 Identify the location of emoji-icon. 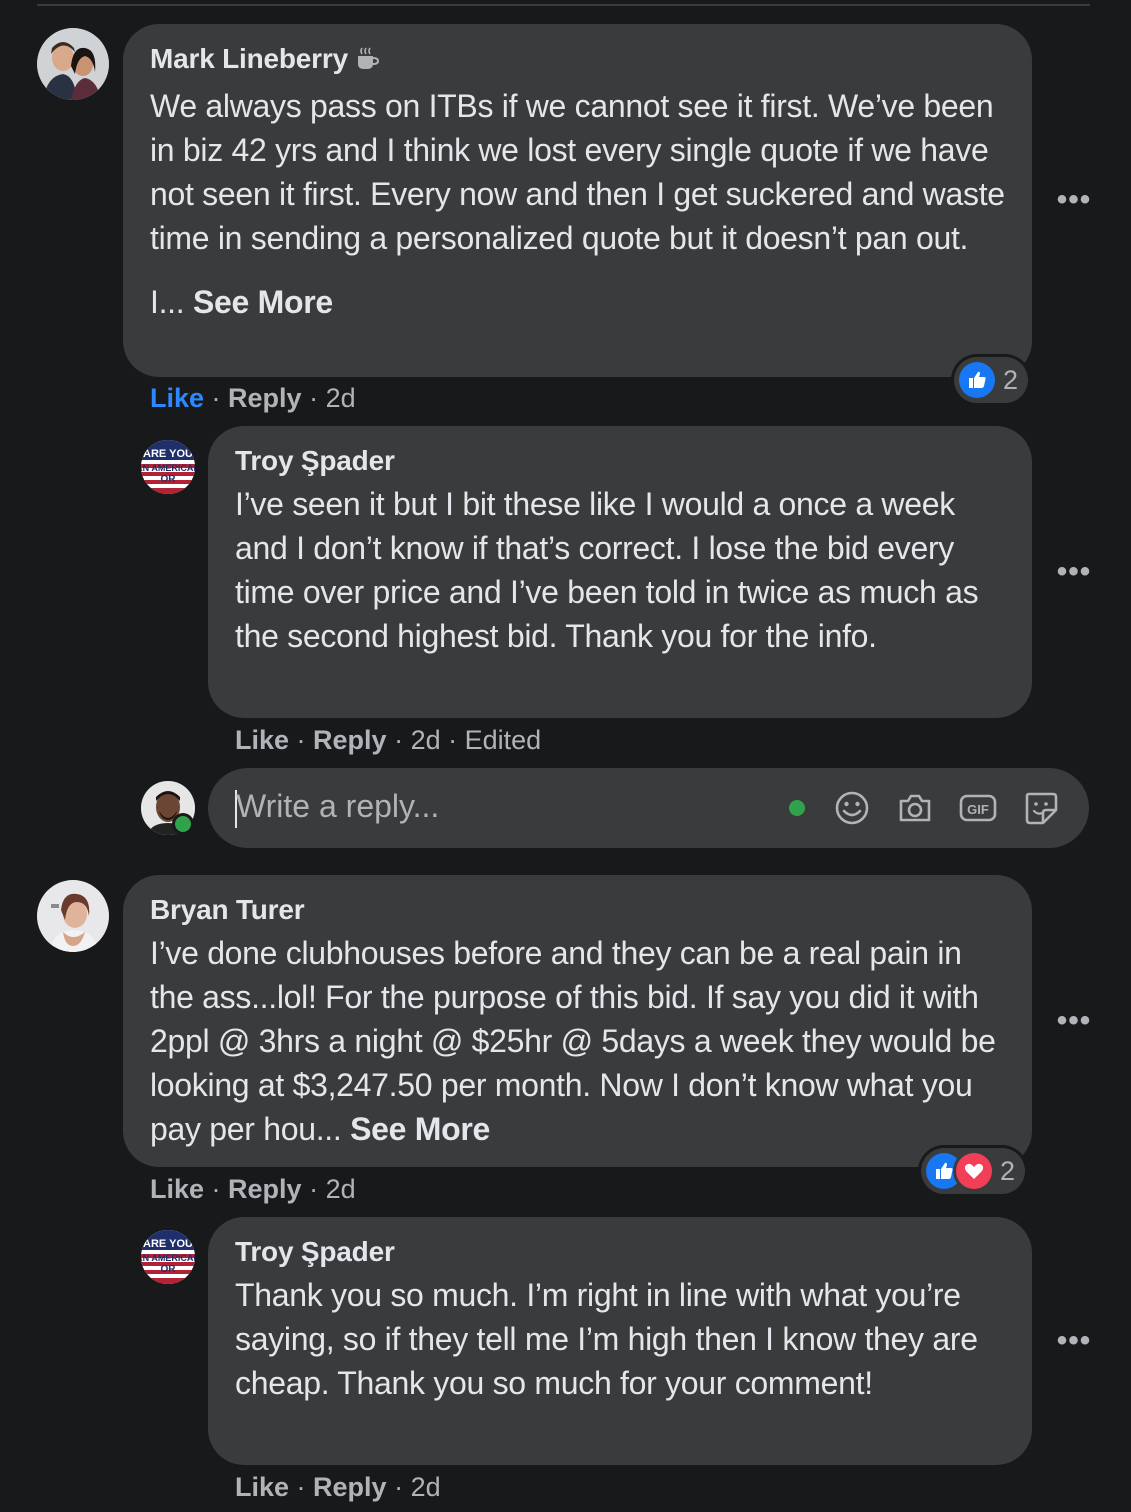
(852, 808).